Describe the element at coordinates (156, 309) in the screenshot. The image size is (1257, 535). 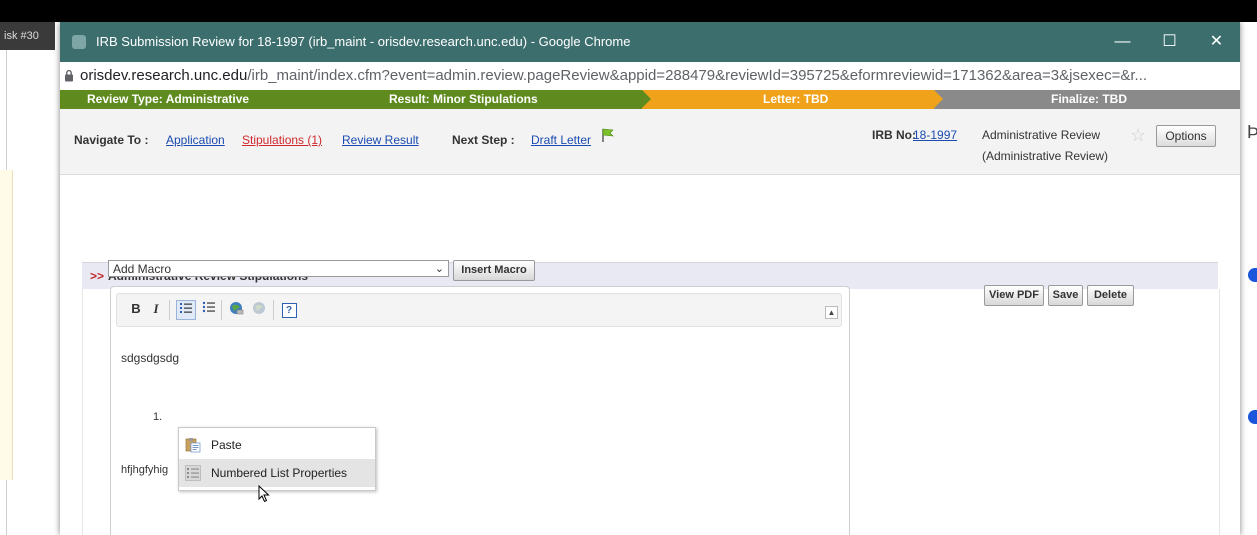
I see `italic-button: I` at that location.